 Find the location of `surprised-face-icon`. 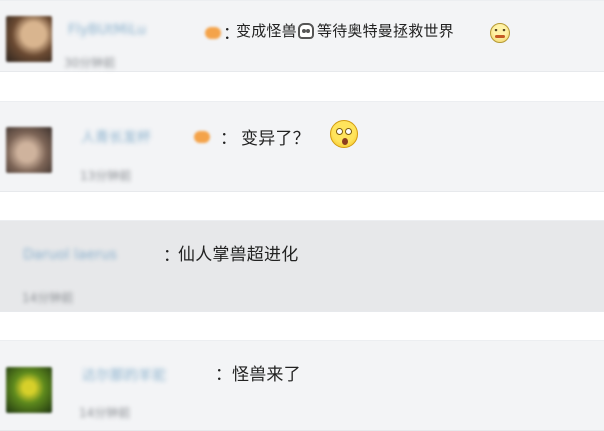

surprised-face-icon is located at coordinates (344, 134).